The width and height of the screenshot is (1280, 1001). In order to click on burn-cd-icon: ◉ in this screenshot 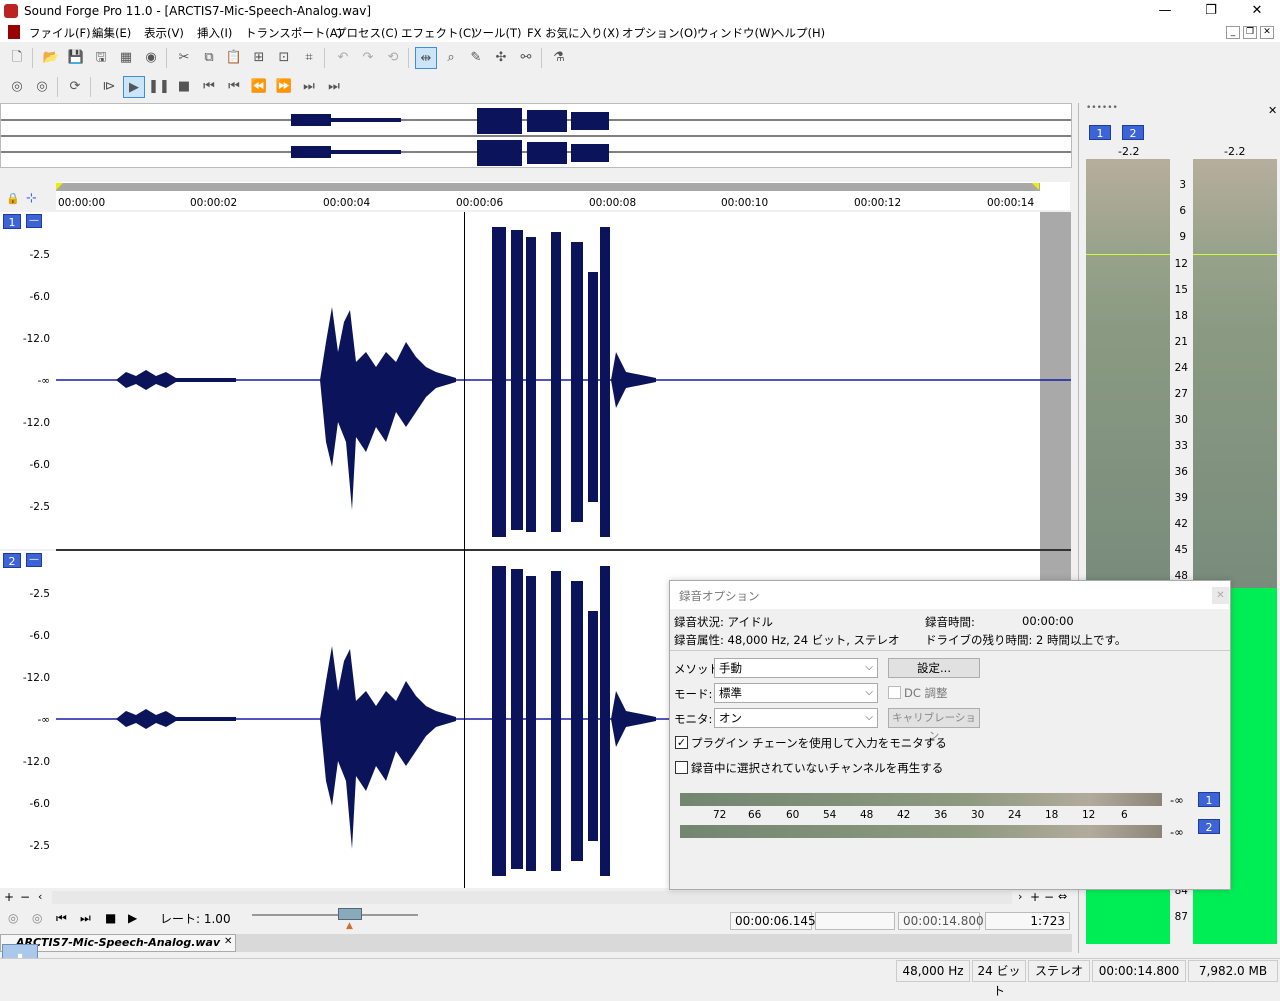, I will do `click(151, 58)`.